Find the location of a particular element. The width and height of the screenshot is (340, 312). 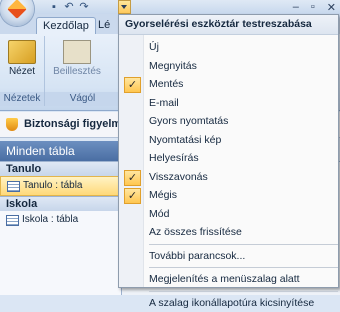

paste-button: Beillesztés is located at coordinates (77, 63).